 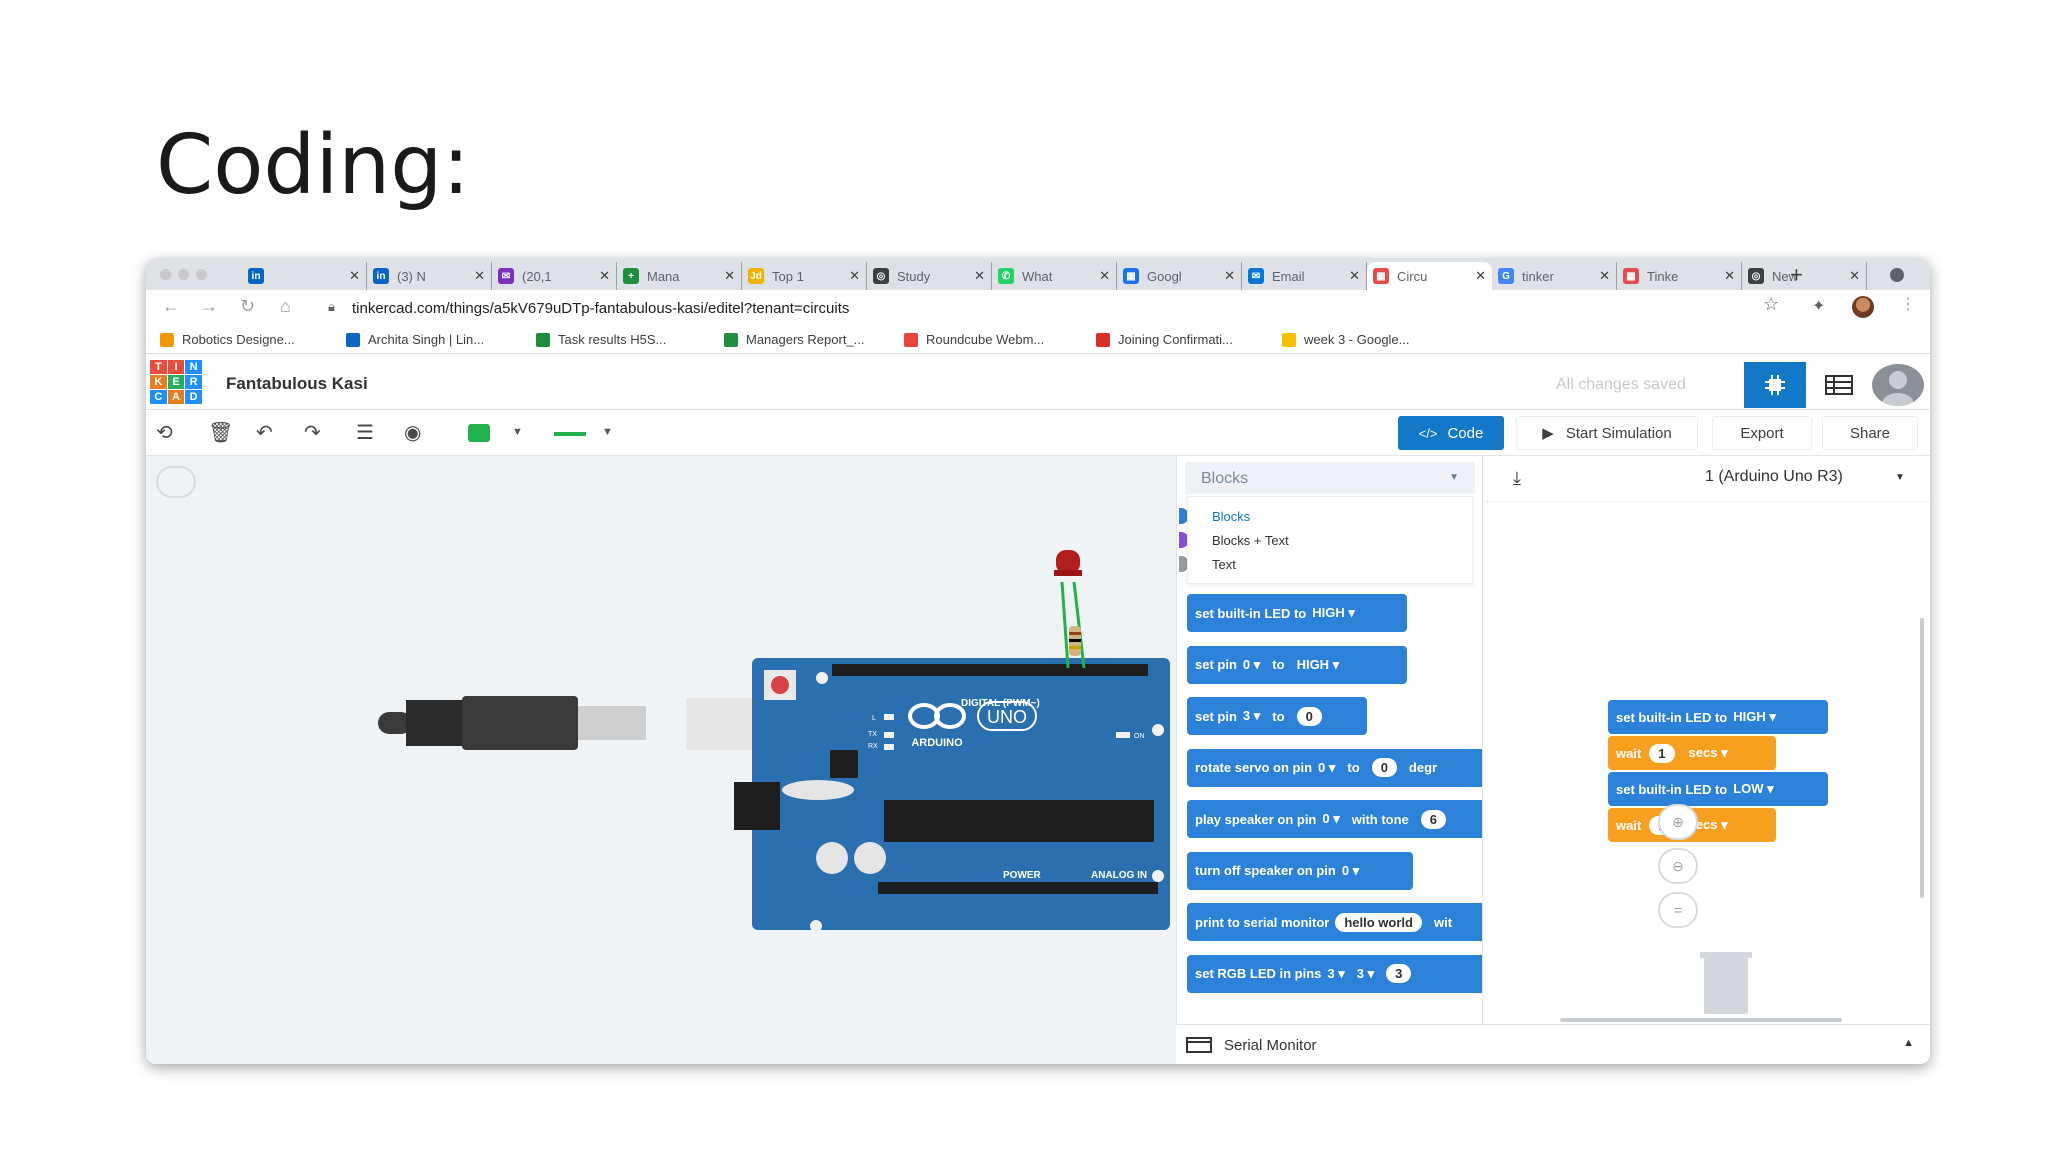 What do you see at coordinates (1250, 540) in the screenshot?
I see `code-mode-option: Blocks + Text` at bounding box center [1250, 540].